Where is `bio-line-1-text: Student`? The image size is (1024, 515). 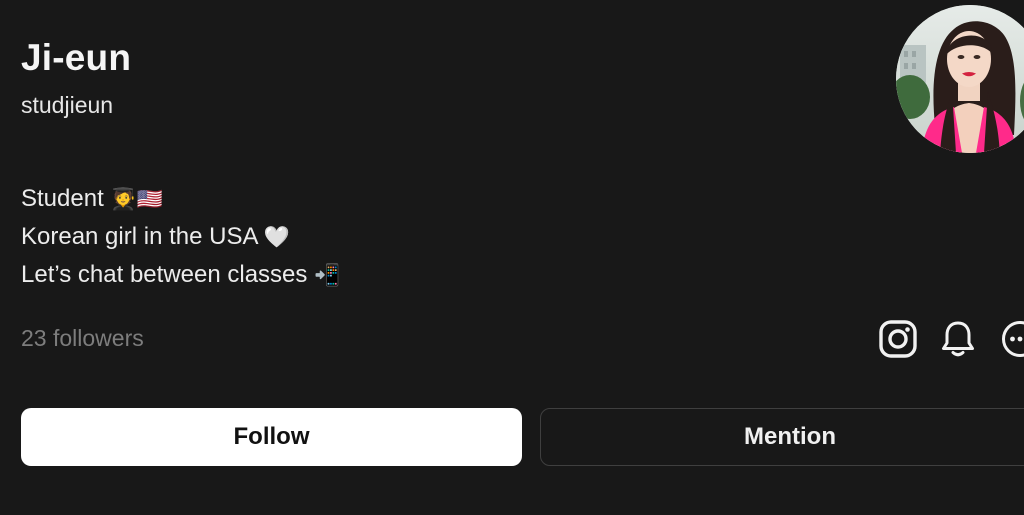 bio-line-1-text: Student is located at coordinates (62, 198).